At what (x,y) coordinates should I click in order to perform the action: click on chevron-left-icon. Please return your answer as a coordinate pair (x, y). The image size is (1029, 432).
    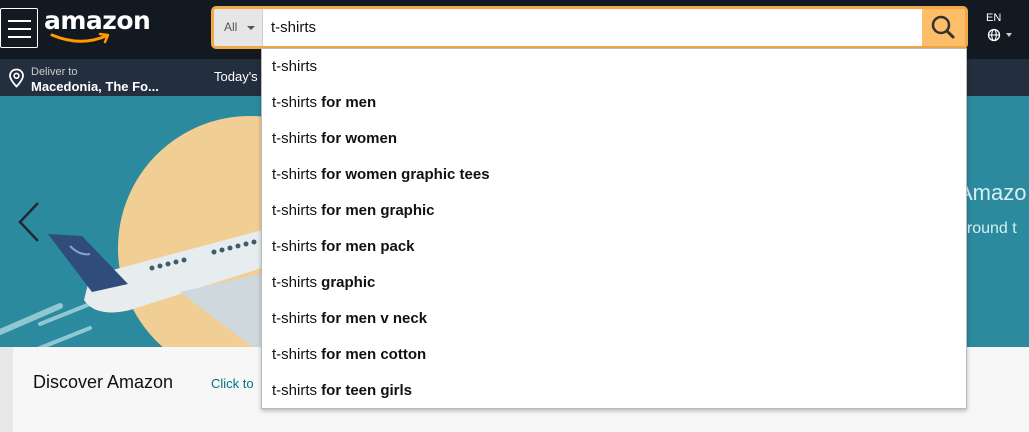
    Looking at the image, I should click on (29, 222).